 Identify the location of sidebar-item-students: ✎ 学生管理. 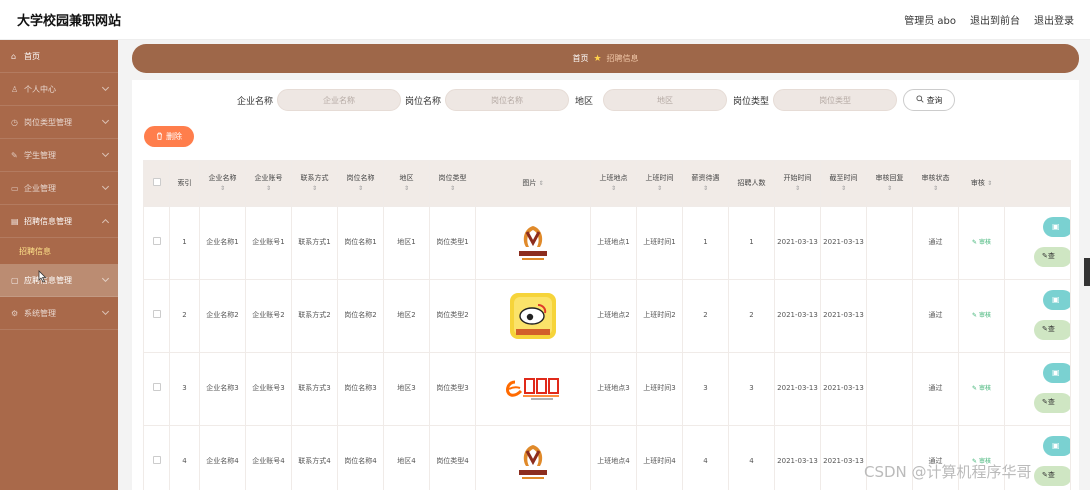
(59, 155).